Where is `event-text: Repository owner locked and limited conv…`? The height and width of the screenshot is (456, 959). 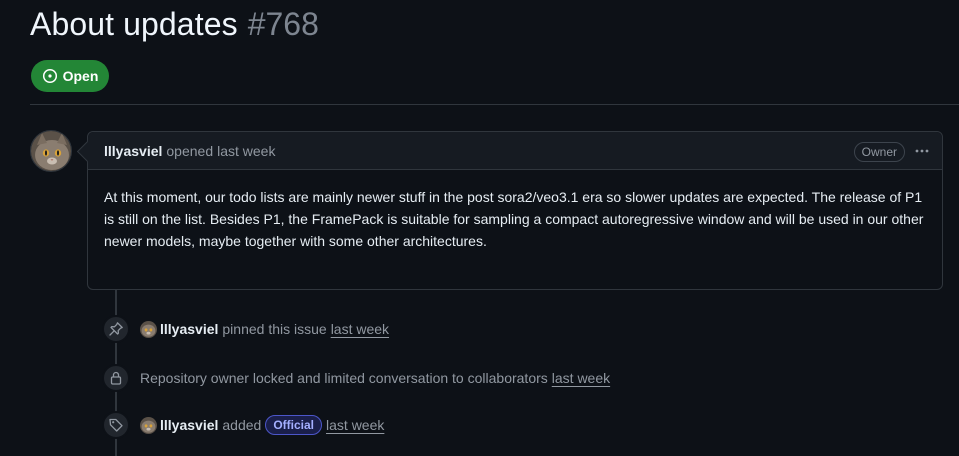
event-text: Repository owner locked and limited conv… is located at coordinates (344, 378).